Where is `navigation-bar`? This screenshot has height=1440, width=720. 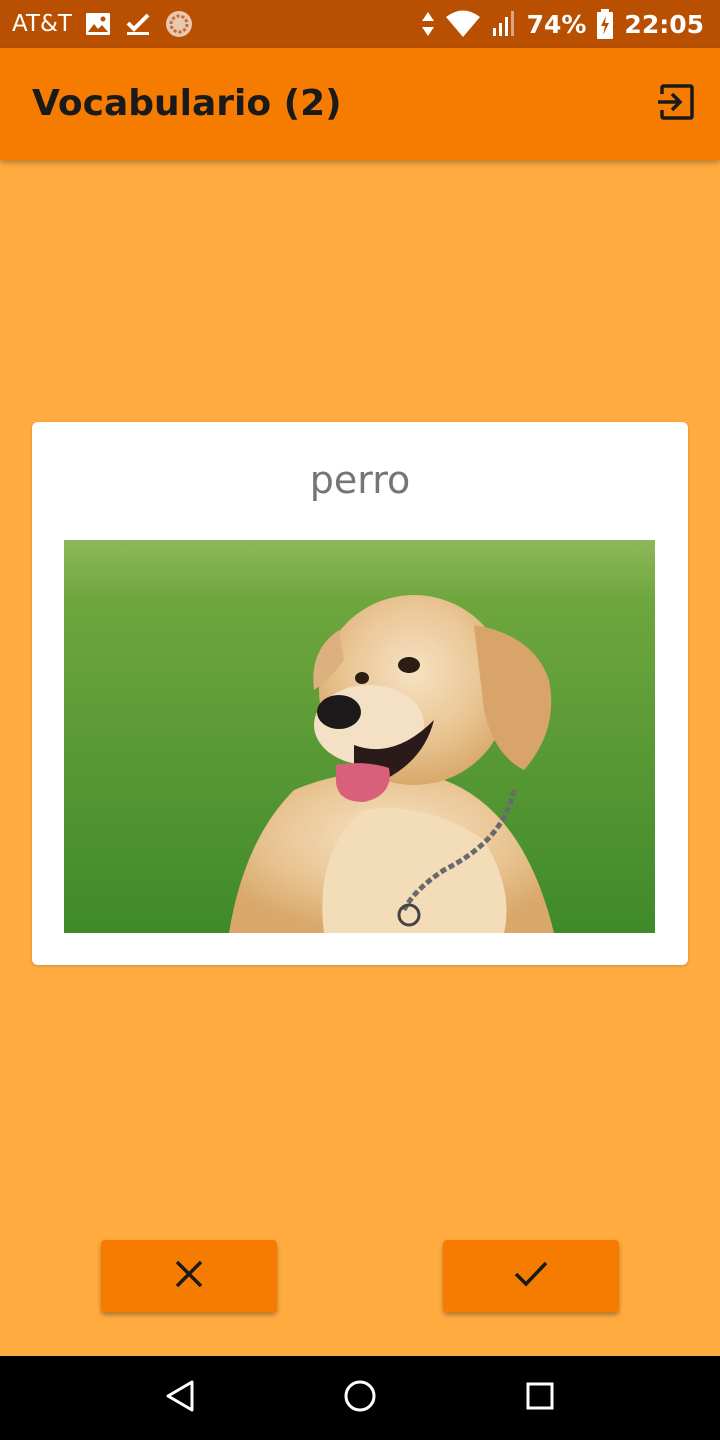 navigation-bar is located at coordinates (360, 1398).